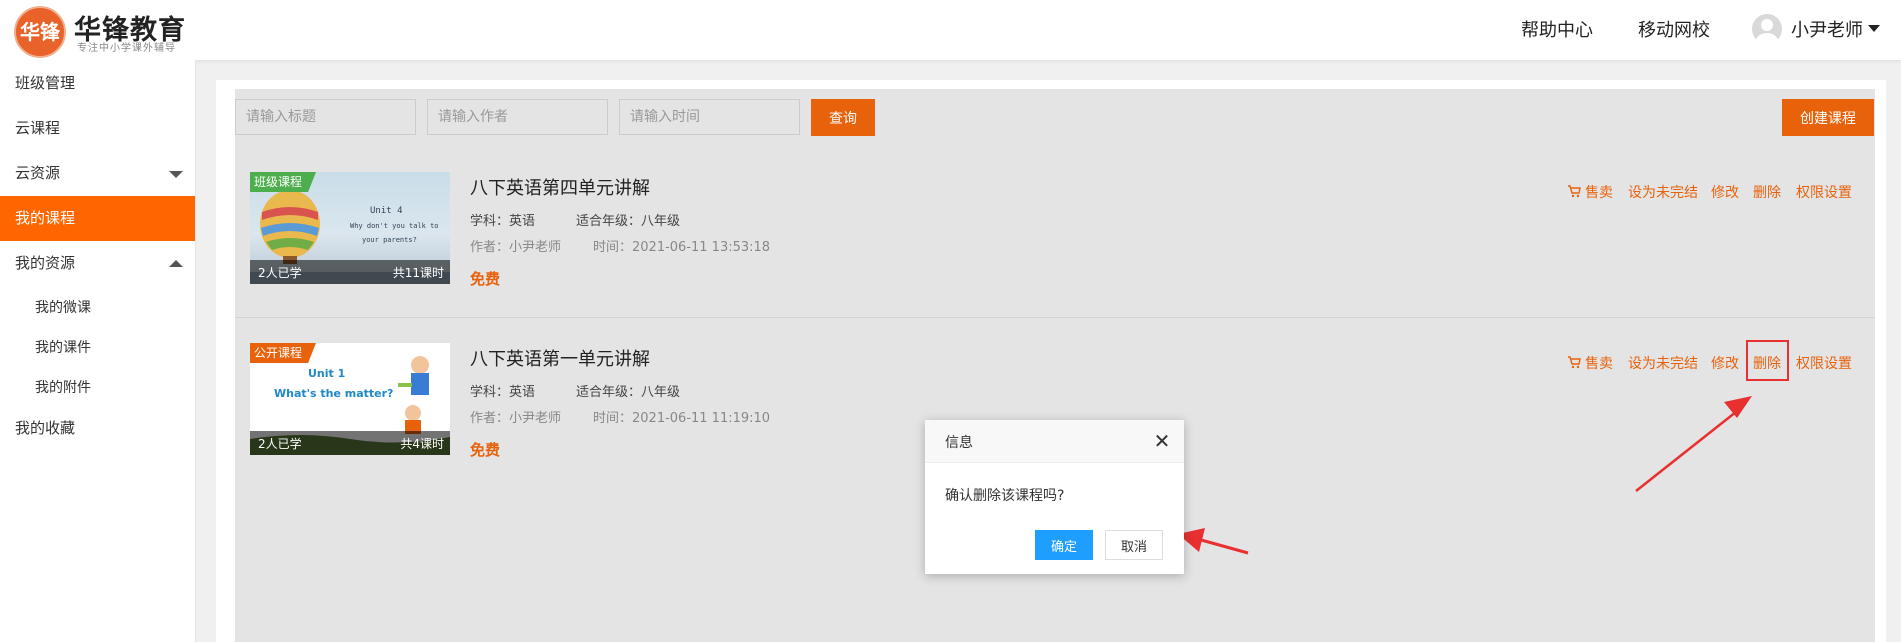  What do you see at coordinates (1005, 496) in the screenshot?
I see `dialog-message: 确认删除该课程吗?` at bounding box center [1005, 496].